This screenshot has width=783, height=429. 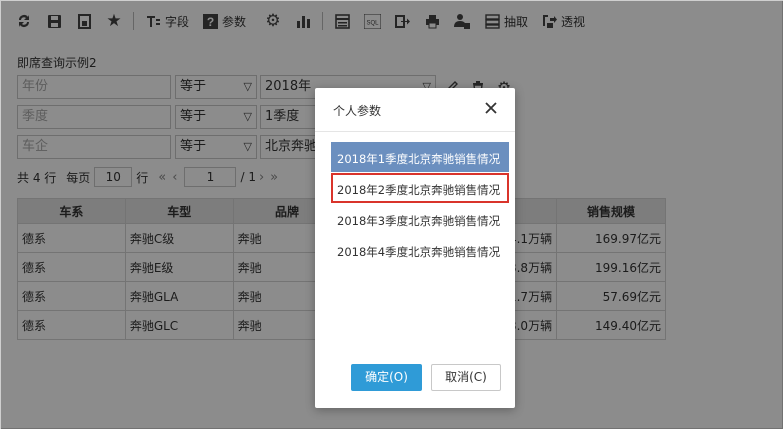 What do you see at coordinates (420, 250) in the screenshot?
I see `param-item: 2018年4季度北京奔驰销售情况` at bounding box center [420, 250].